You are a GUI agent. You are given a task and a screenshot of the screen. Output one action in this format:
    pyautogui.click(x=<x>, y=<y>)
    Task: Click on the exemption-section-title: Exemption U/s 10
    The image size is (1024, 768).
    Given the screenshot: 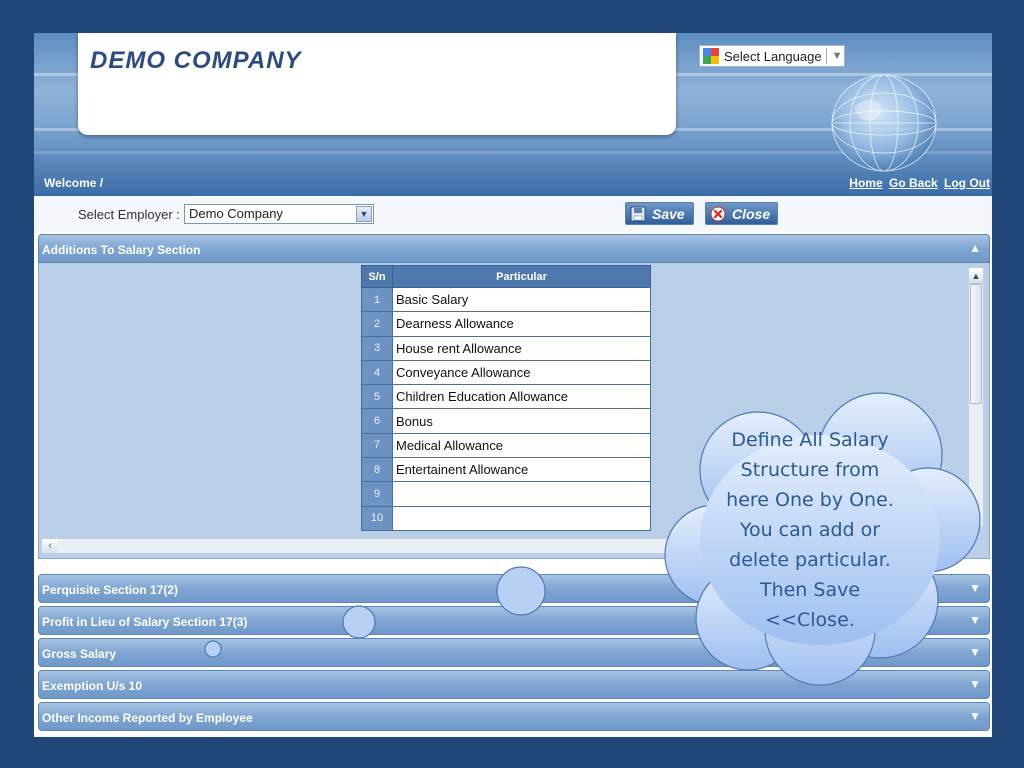 What is the action you would take?
    pyautogui.click(x=92, y=686)
    